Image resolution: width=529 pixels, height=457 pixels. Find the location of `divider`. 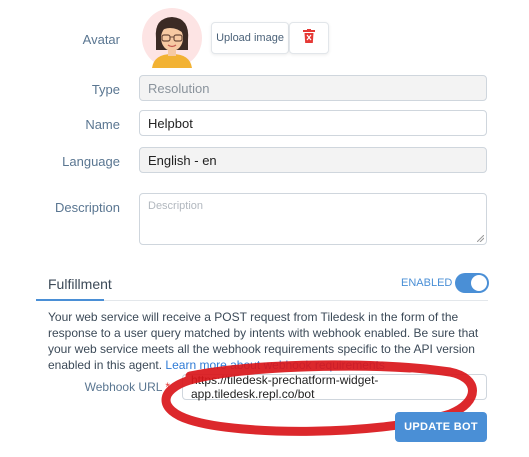

divider is located at coordinates (296, 300).